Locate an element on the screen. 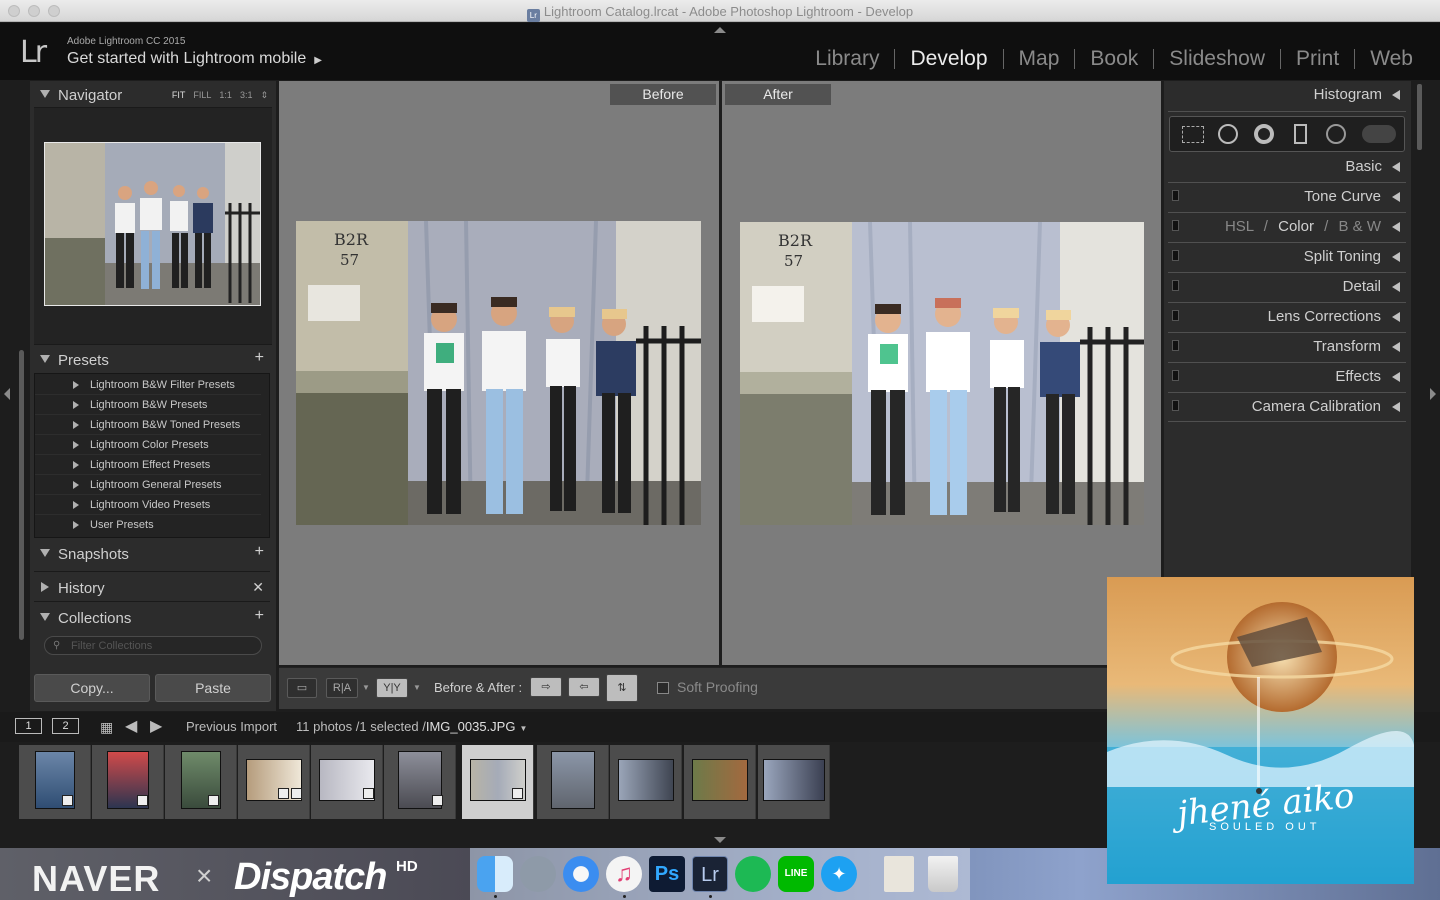  secondary-window-button: 2 is located at coordinates (65, 726).